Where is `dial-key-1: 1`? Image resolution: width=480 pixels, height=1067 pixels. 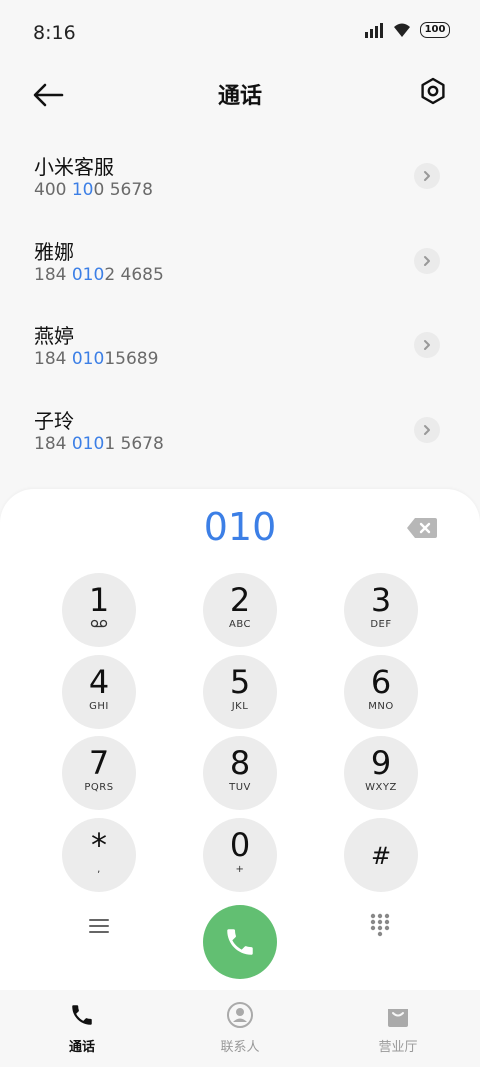
dial-key-1: 1 is located at coordinates (99, 610).